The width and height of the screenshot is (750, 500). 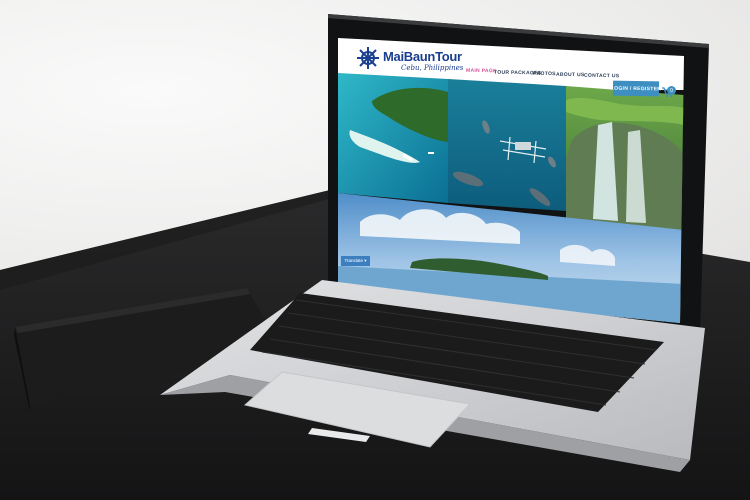 What do you see at coordinates (355, 261) in the screenshot?
I see `translate-button: Translate ▾` at bounding box center [355, 261].